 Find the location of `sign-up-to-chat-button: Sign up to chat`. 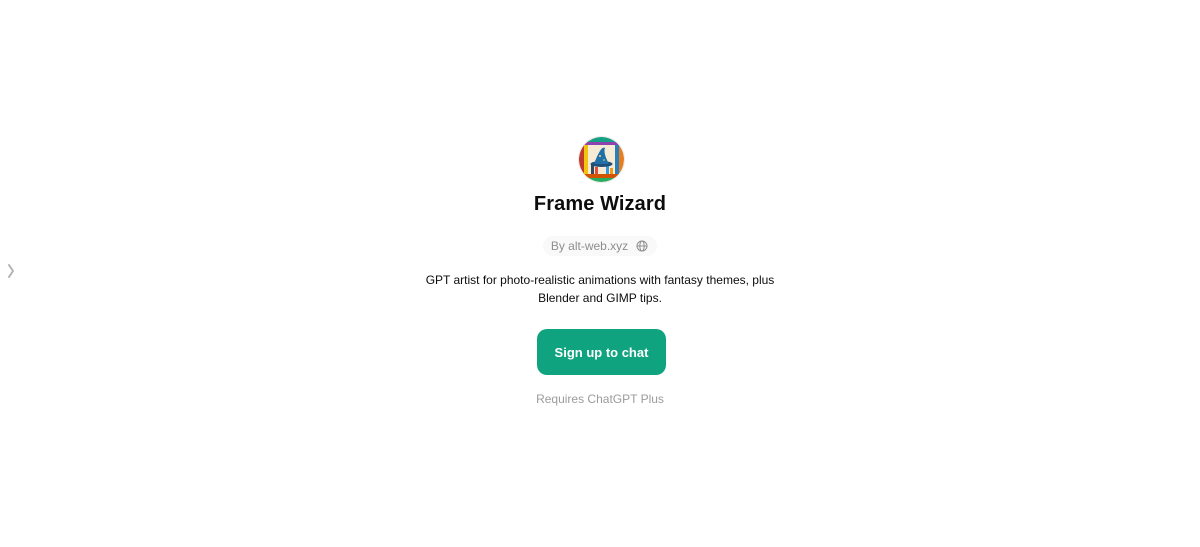

sign-up-to-chat-button: Sign up to chat is located at coordinates (601, 352).